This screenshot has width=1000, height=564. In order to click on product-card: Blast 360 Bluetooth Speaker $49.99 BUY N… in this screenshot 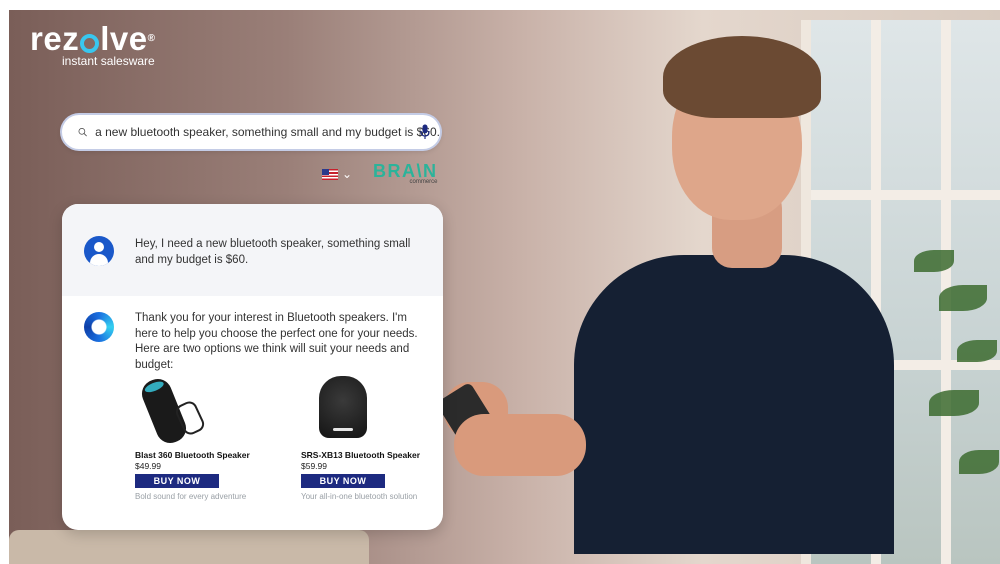, I will do `click(205, 436)`.